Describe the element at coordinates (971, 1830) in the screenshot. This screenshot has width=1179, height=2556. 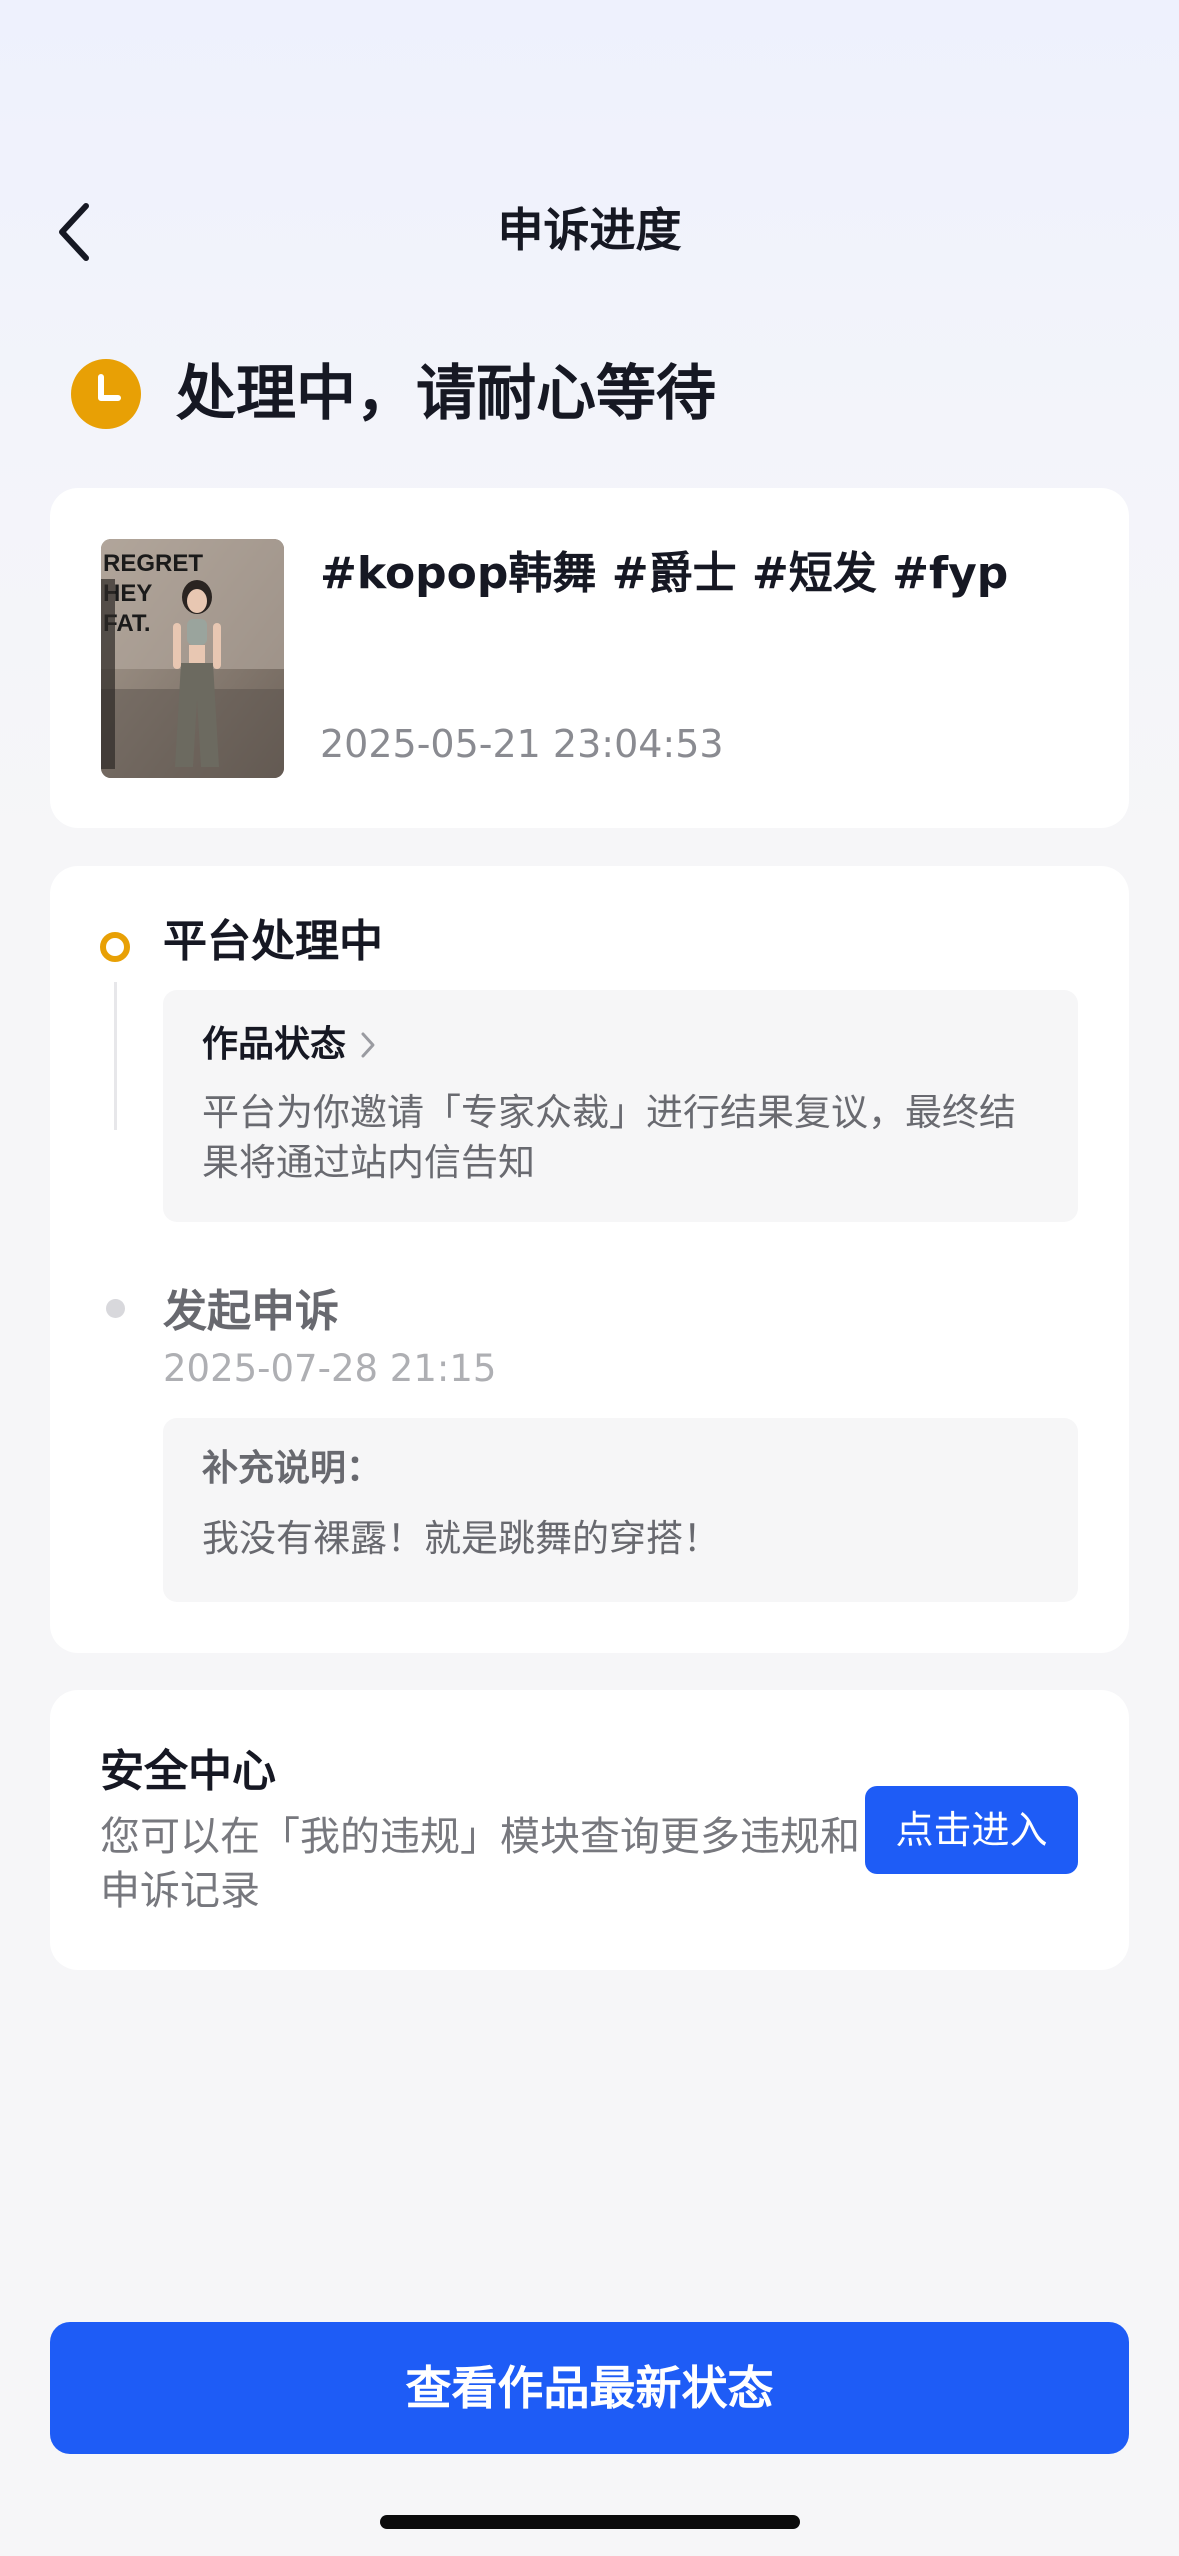
I see `enter-button: 点击进入` at that location.